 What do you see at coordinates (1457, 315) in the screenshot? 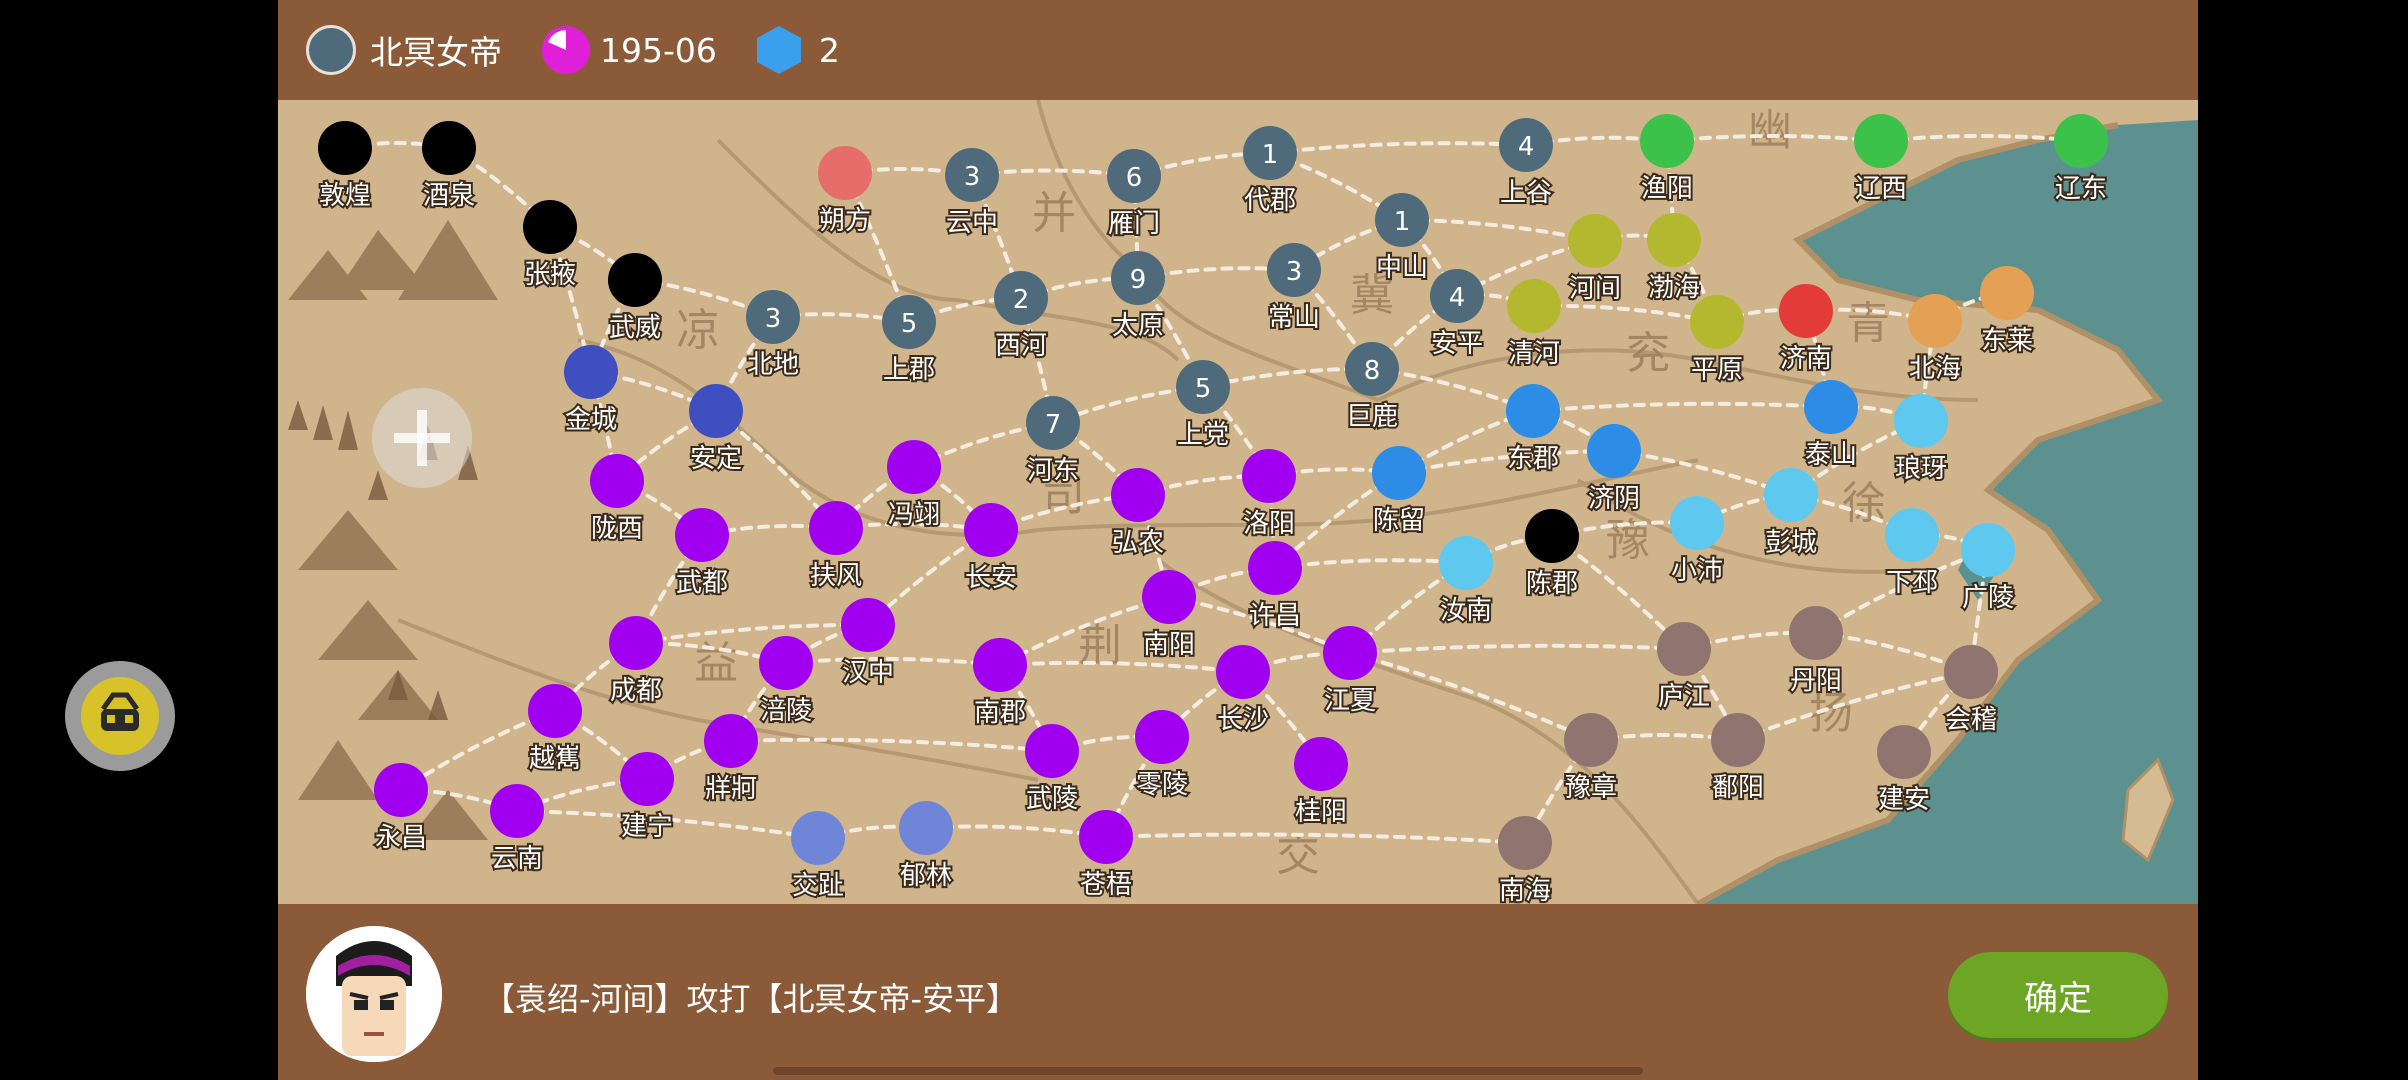
I see `city-20: 4 安平` at bounding box center [1457, 315].